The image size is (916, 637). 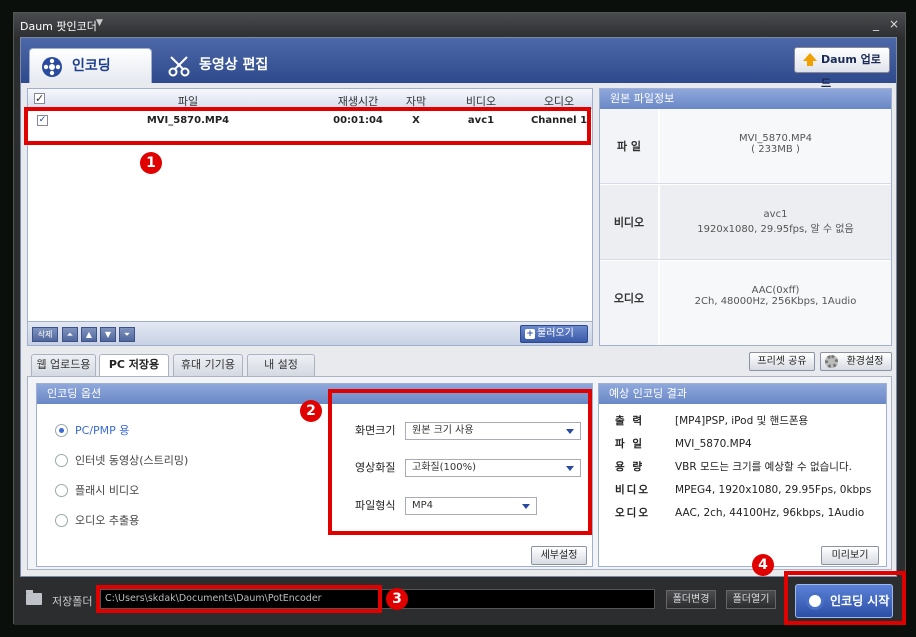 What do you see at coordinates (234, 65) in the screenshot?
I see `tab-video-edit-label: 동영상 편집` at bounding box center [234, 65].